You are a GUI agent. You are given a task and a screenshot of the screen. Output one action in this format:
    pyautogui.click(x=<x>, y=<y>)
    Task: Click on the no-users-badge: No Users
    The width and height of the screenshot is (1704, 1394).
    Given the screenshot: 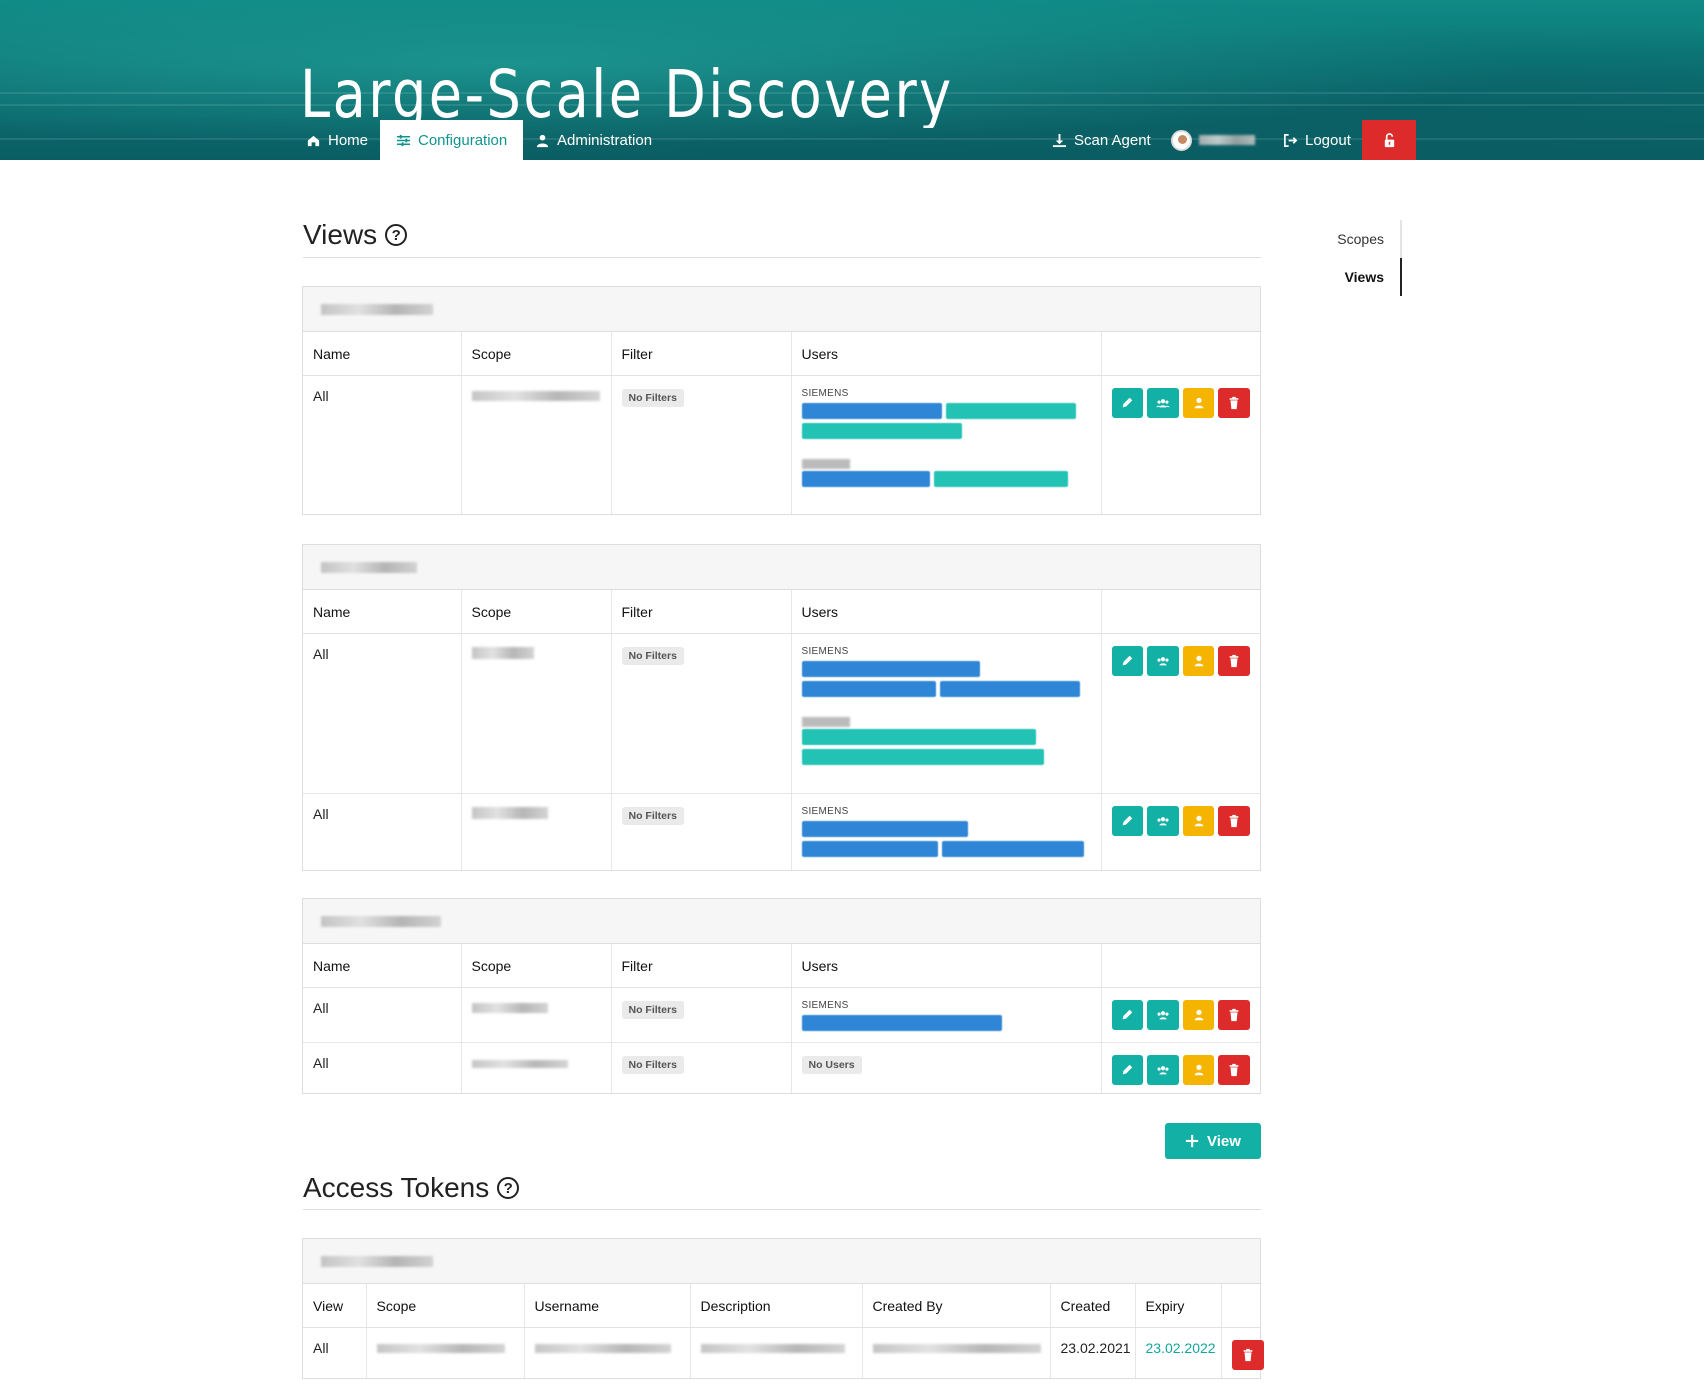 What is the action you would take?
    pyautogui.click(x=831, y=1065)
    